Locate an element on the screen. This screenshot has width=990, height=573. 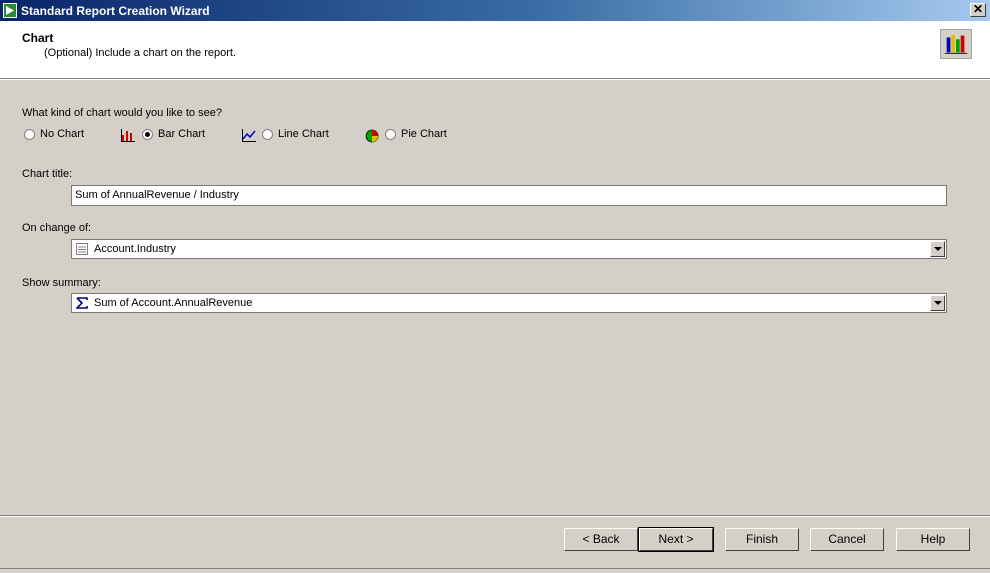
window-title: Standard Report Creation Wizard is located at coordinates (115, 11).